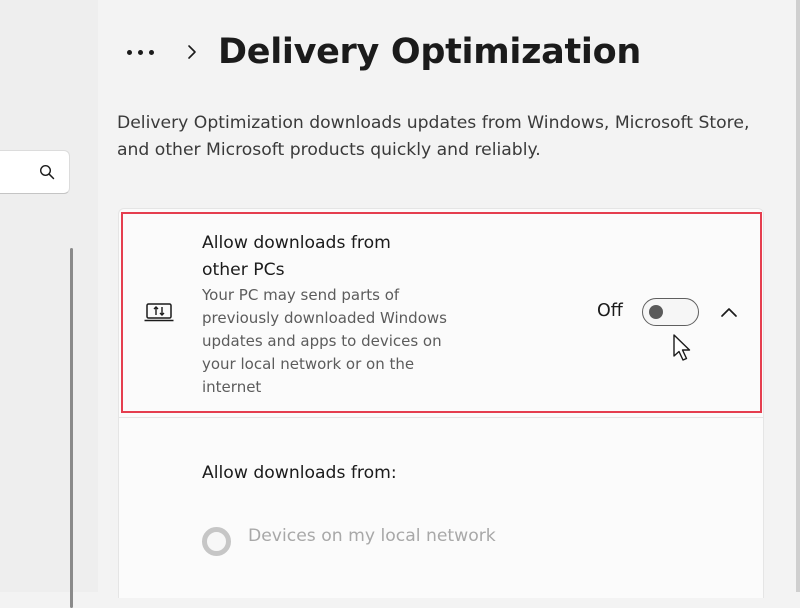 The width and height of the screenshot is (800, 608). What do you see at coordinates (372, 536) in the screenshot?
I see `radio-label-local-network: Devices on my local network` at bounding box center [372, 536].